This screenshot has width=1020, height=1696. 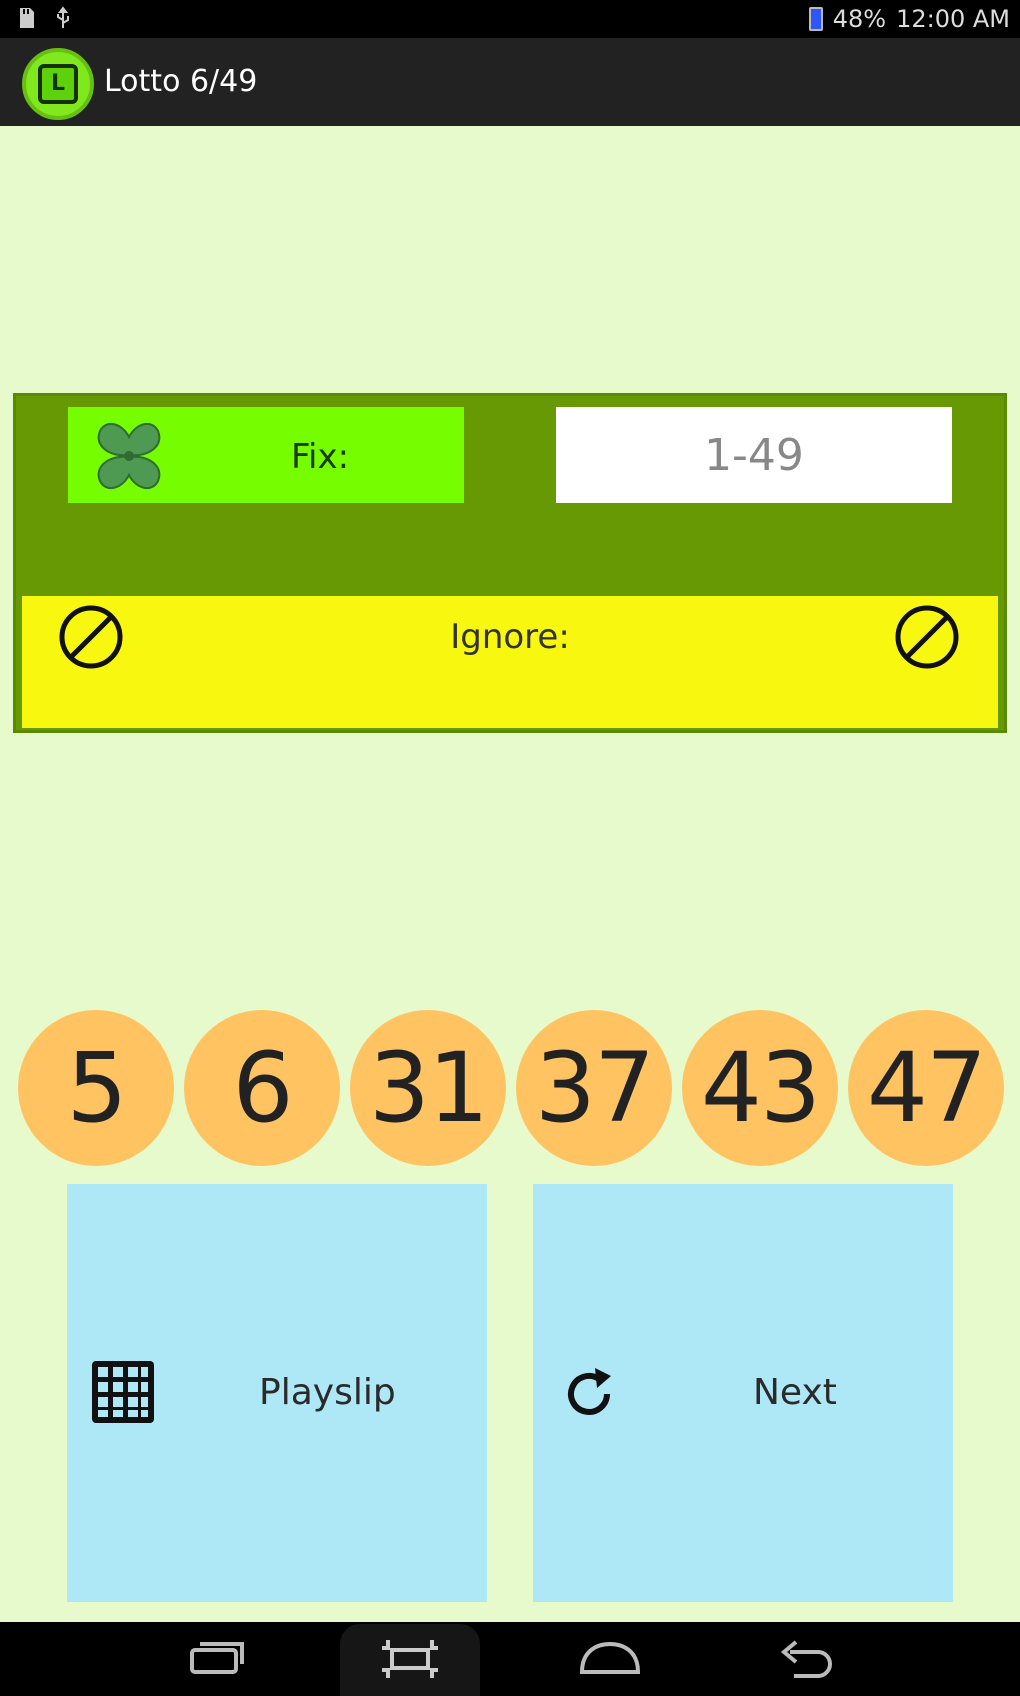 I want to click on fix-range-input, so click(x=754, y=455).